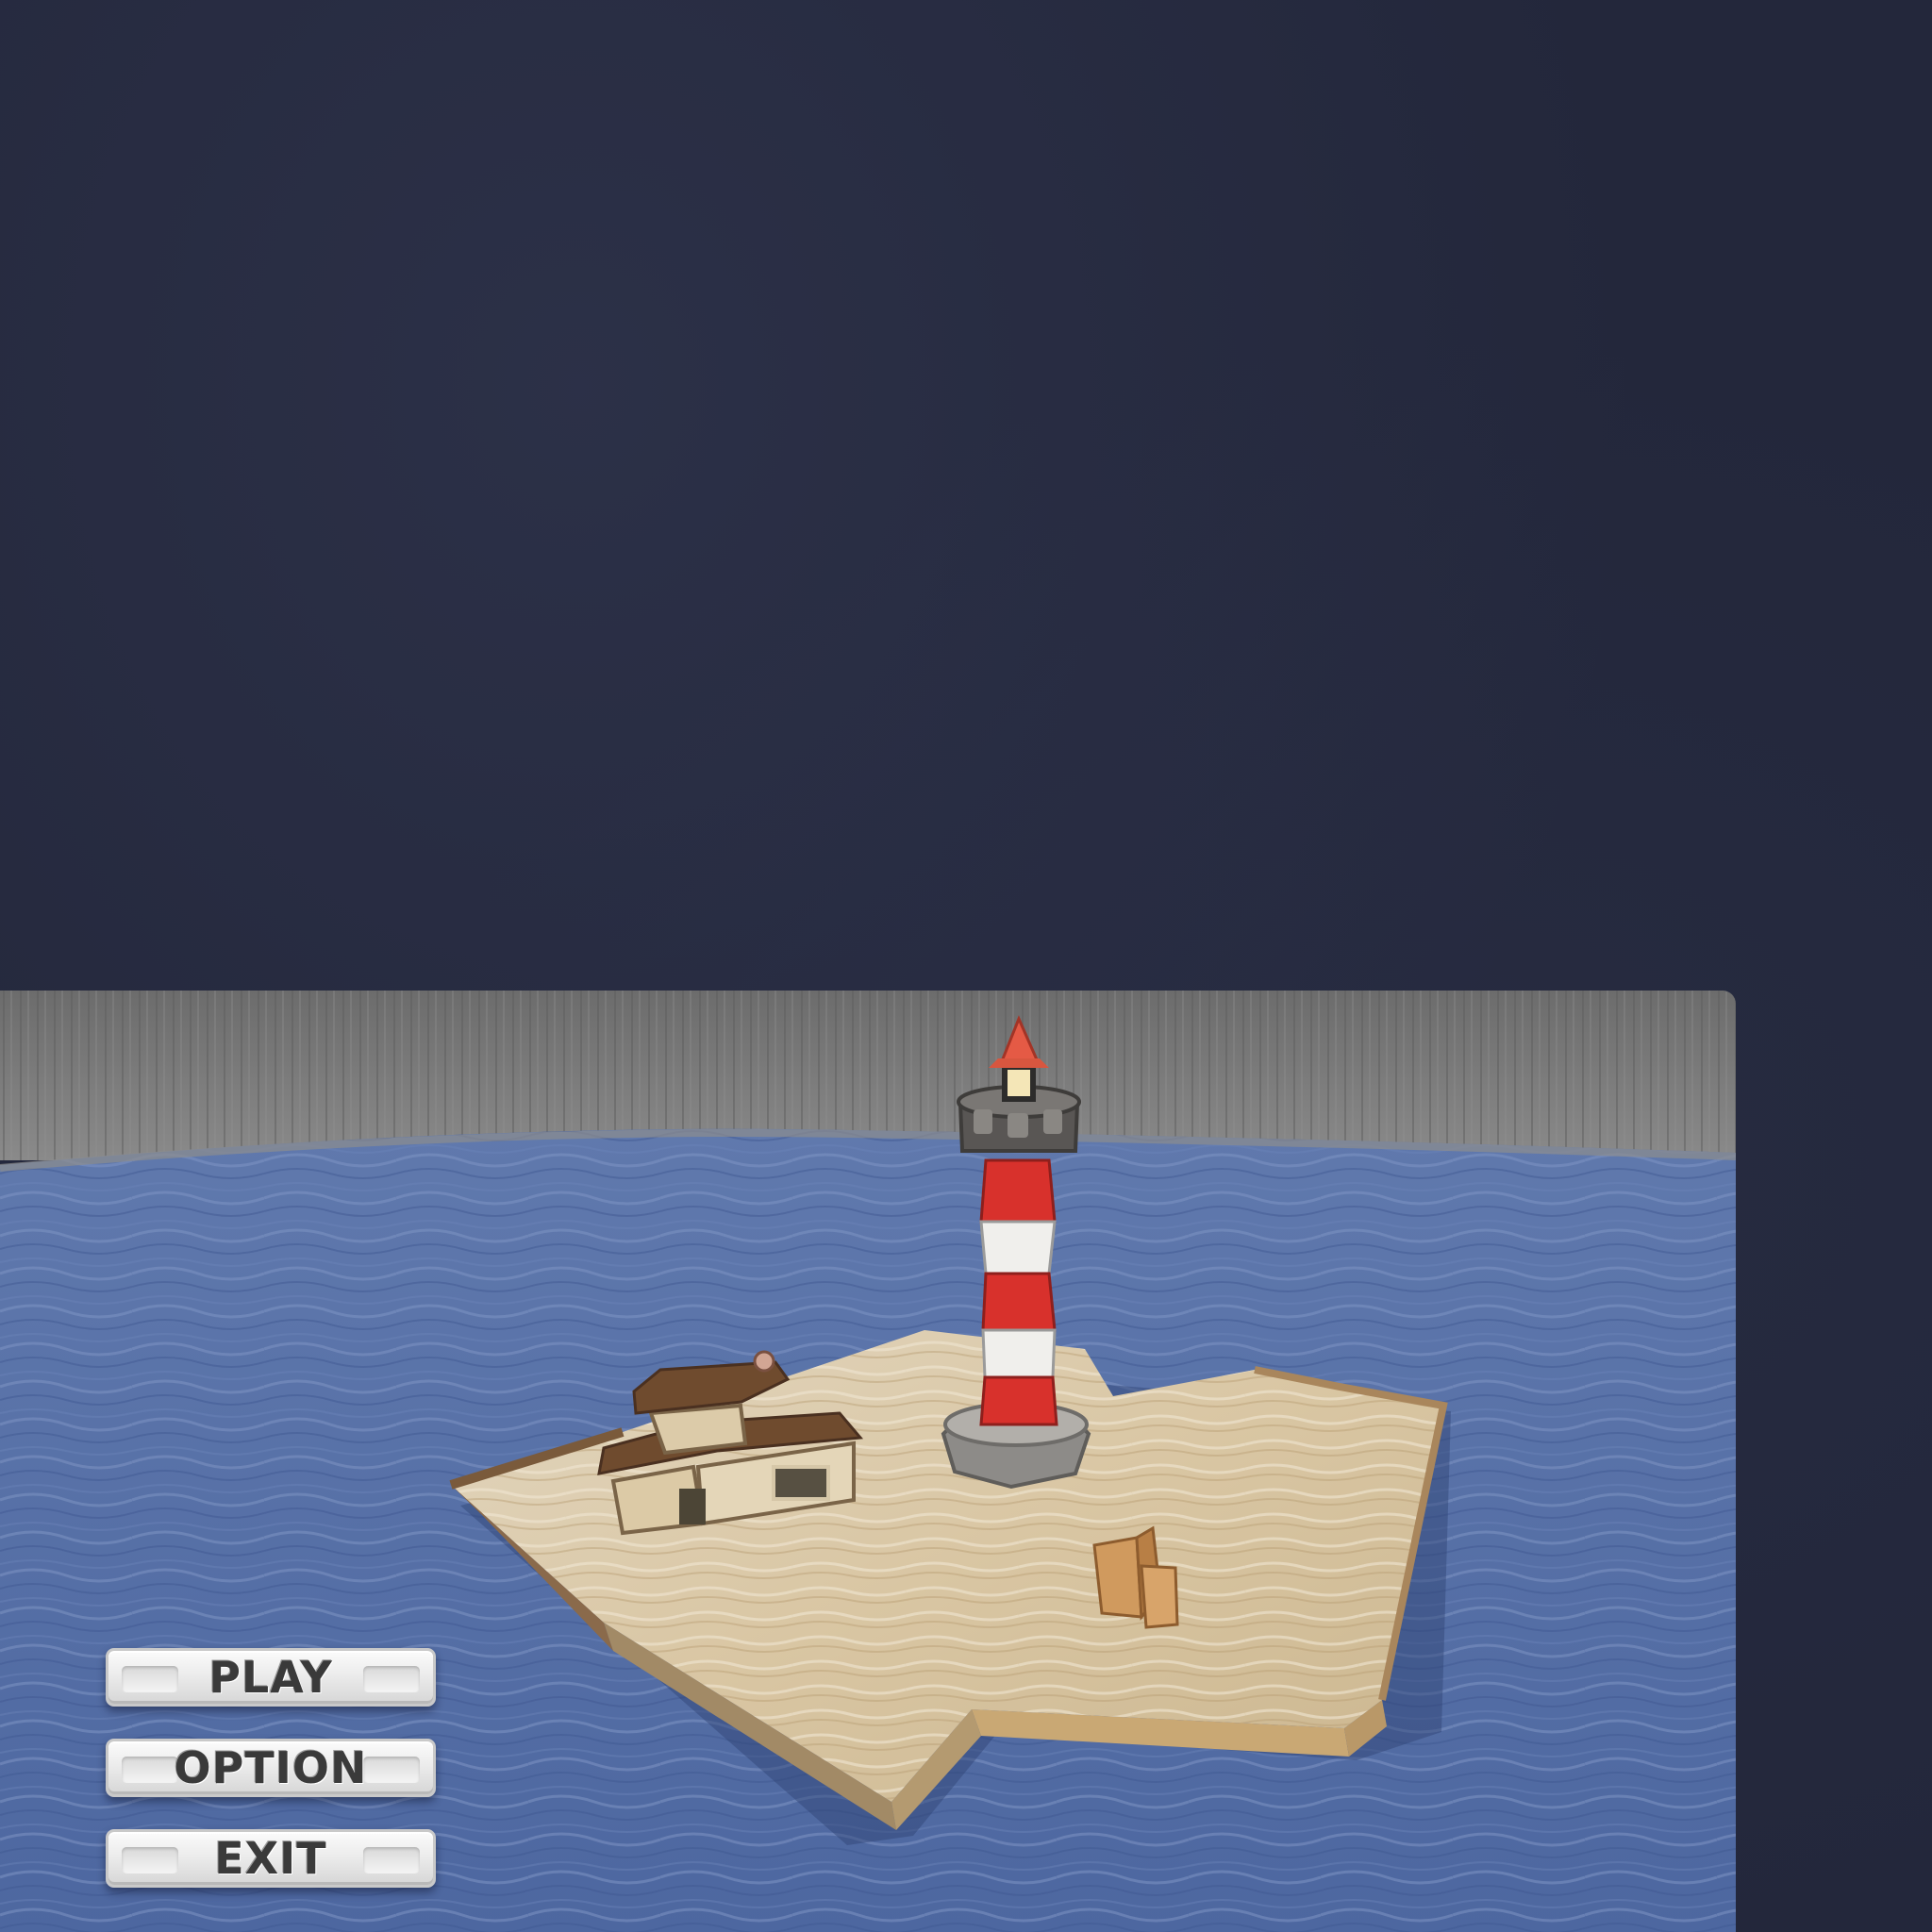 The height and width of the screenshot is (1932, 1932). I want to click on play-button-label: PLAY, so click(271, 1677).